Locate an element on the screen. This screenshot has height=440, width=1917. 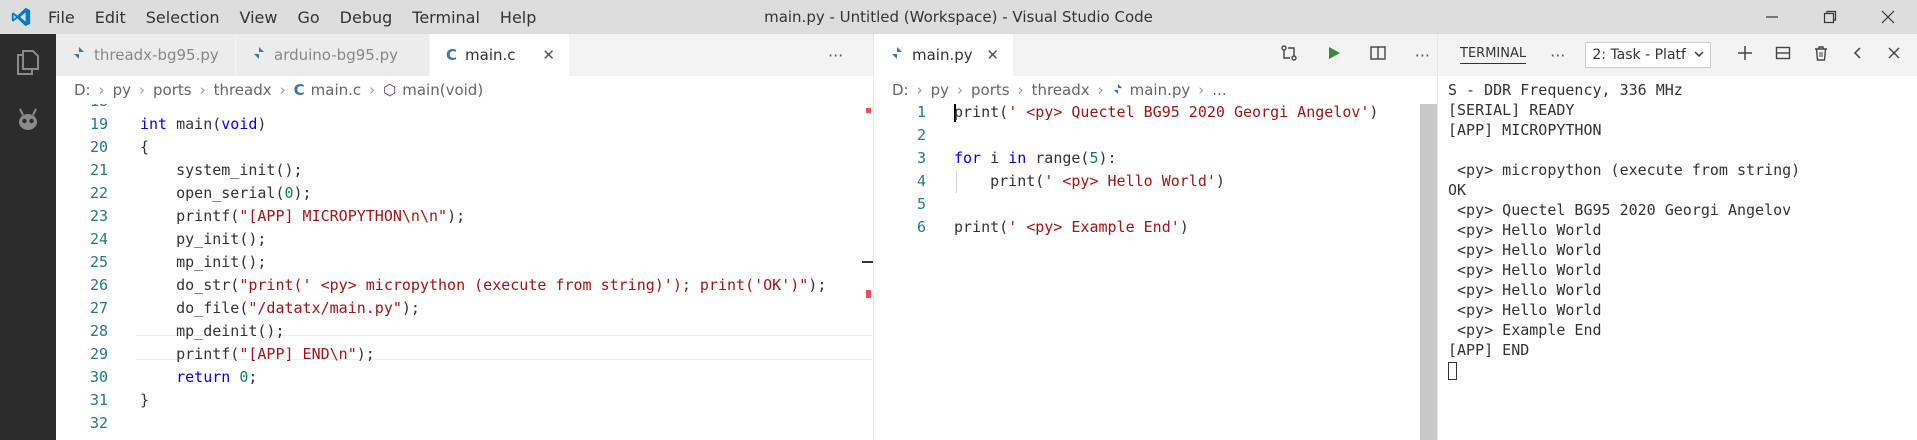
code-token: } is located at coordinates (145, 400).